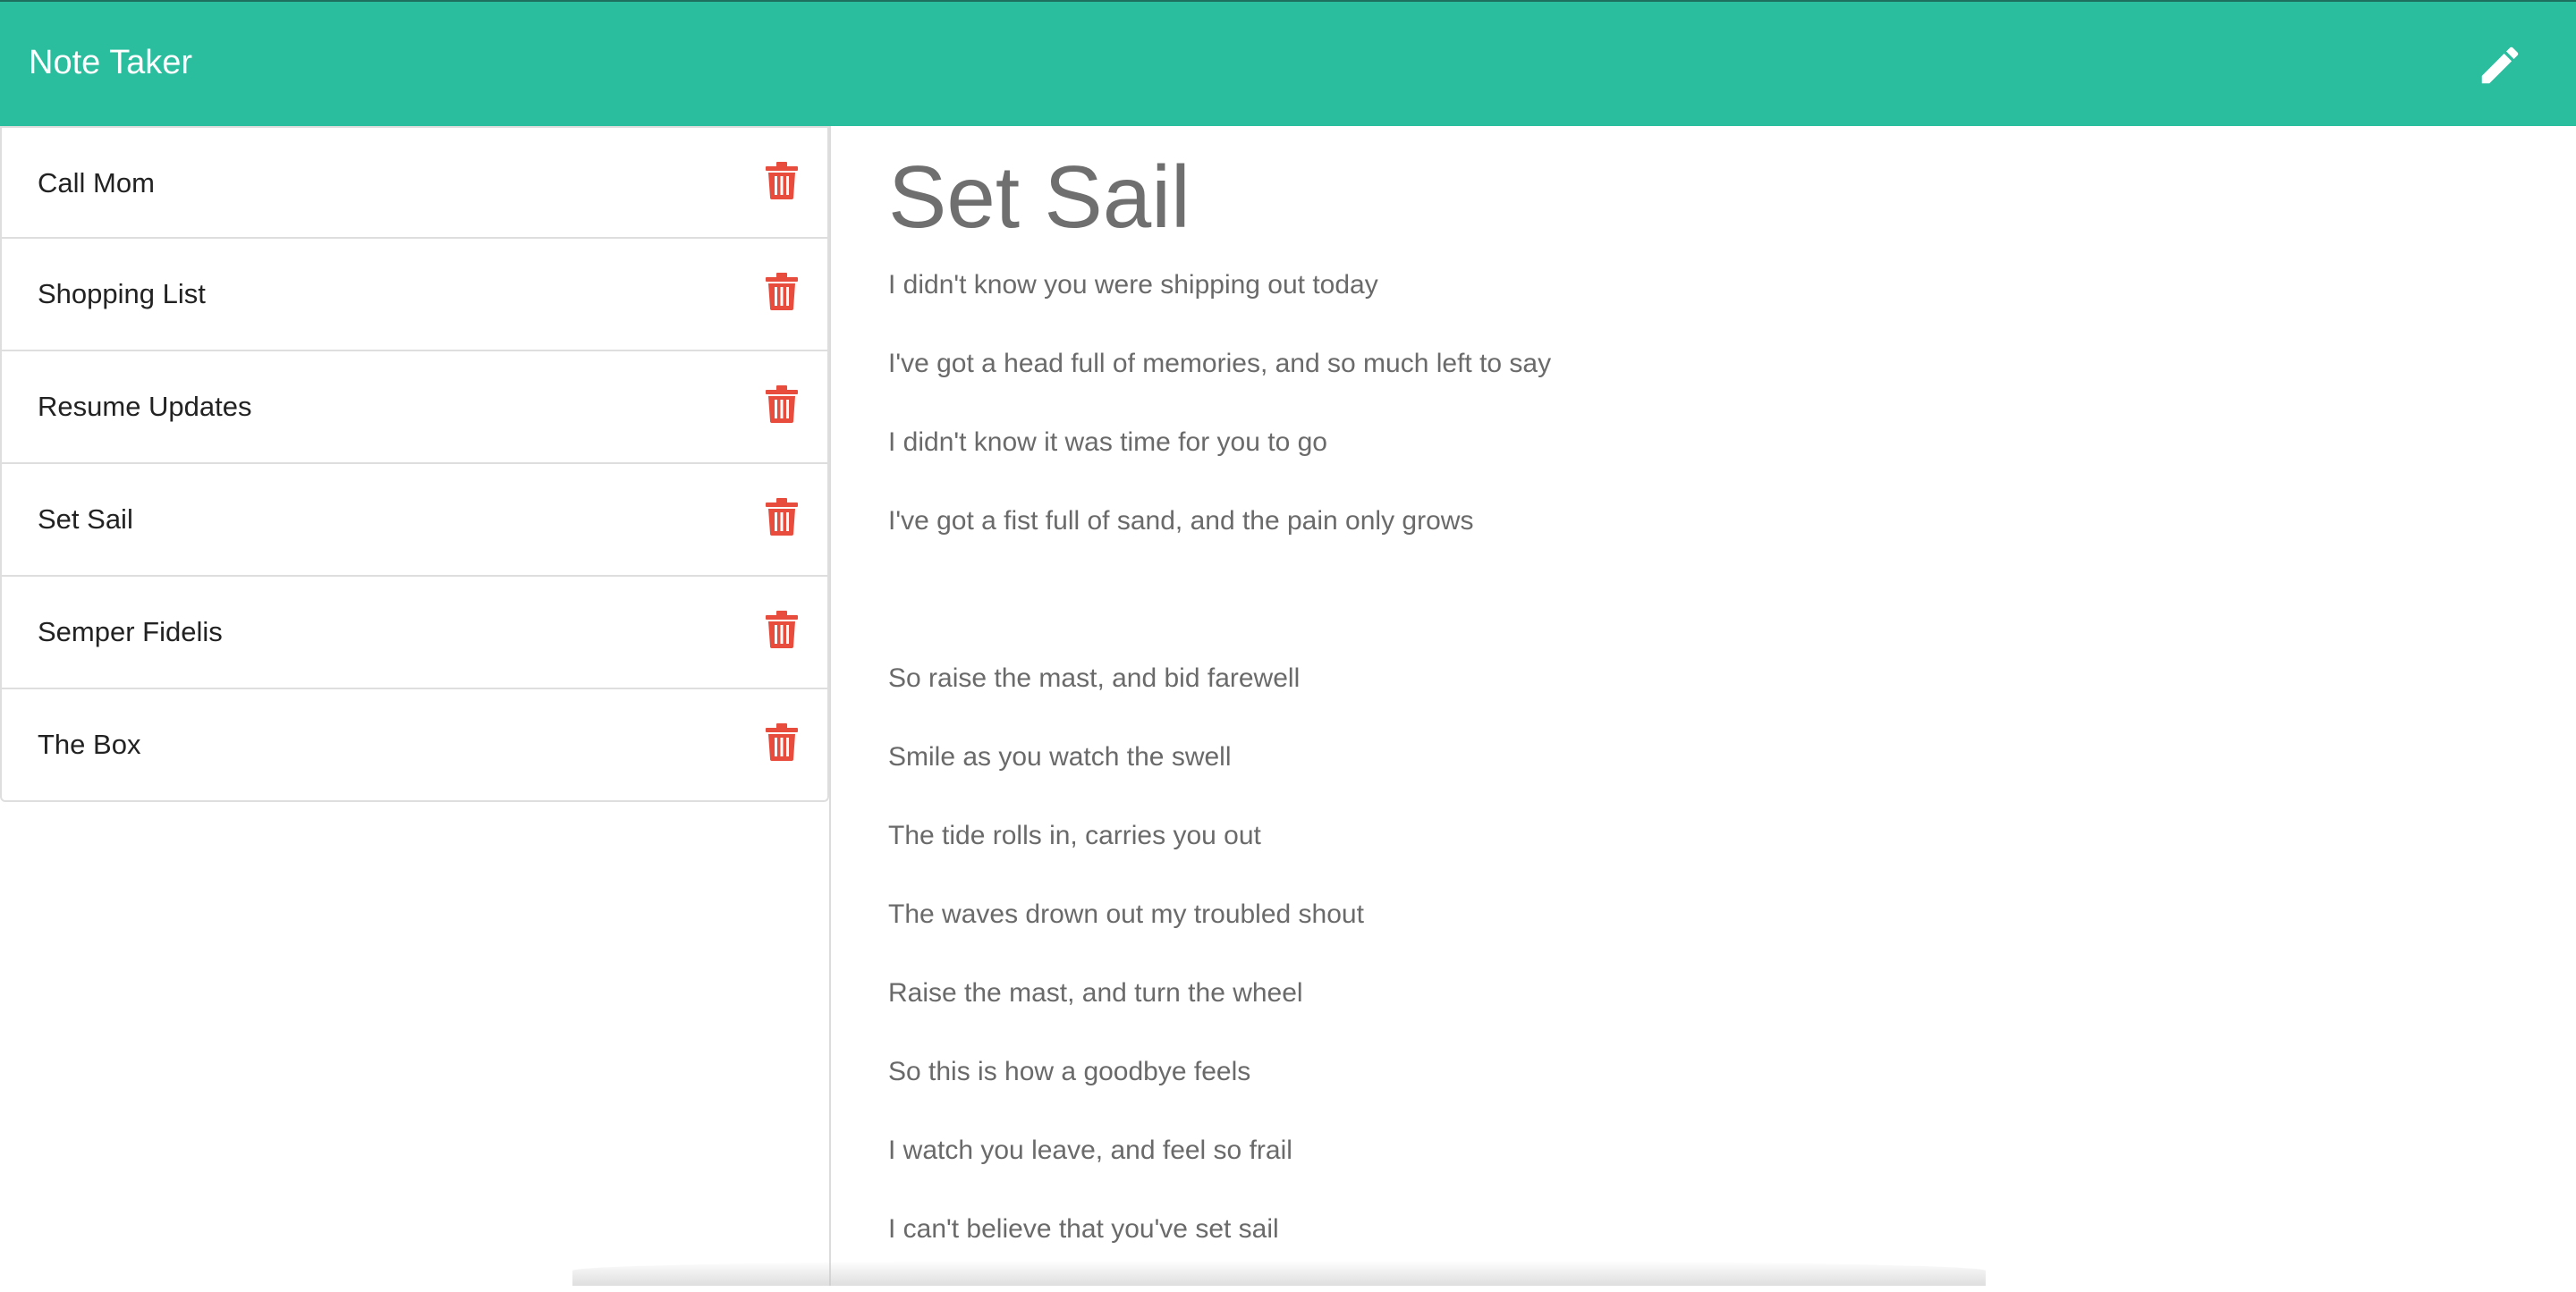 The image size is (2576, 1292). Describe the element at coordinates (1126, 914) in the screenshot. I see `note-line: The waves drown out my troubled shout` at that location.